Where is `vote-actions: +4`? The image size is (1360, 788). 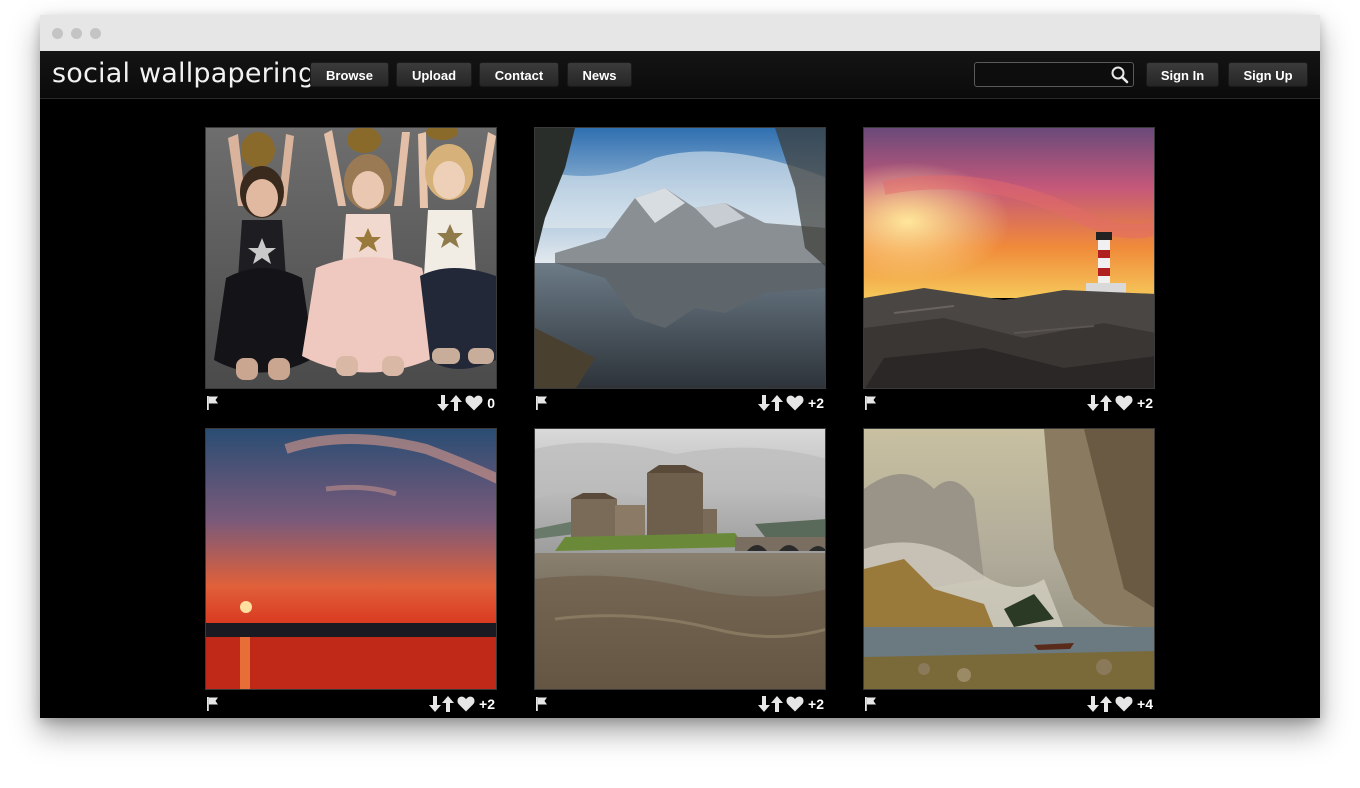
vote-actions: +4 is located at coordinates (1120, 704).